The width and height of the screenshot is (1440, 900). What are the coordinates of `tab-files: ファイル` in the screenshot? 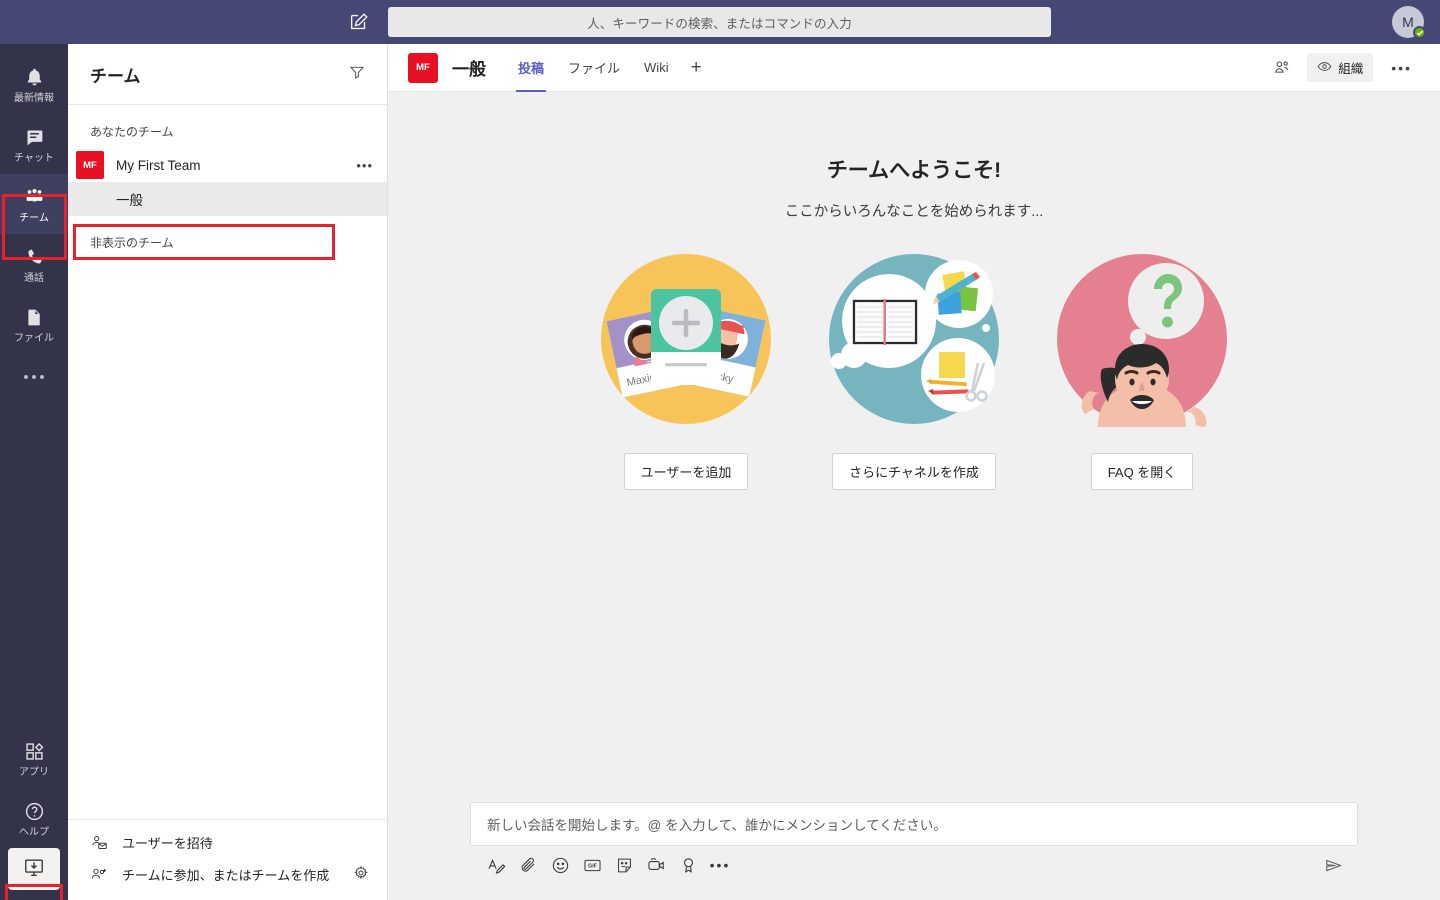 It's located at (594, 68).